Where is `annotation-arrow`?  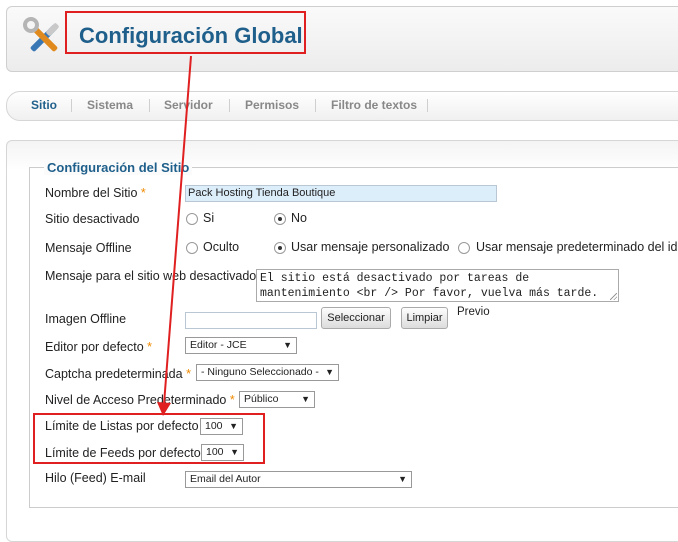 annotation-arrow is located at coordinates (174, 235).